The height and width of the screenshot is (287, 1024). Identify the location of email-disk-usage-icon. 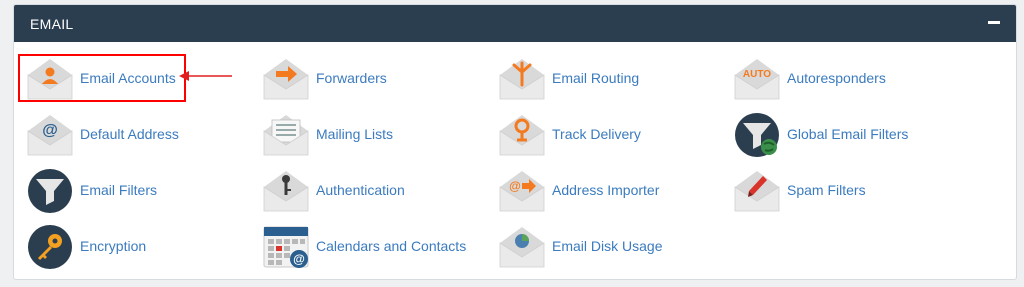
(522, 247).